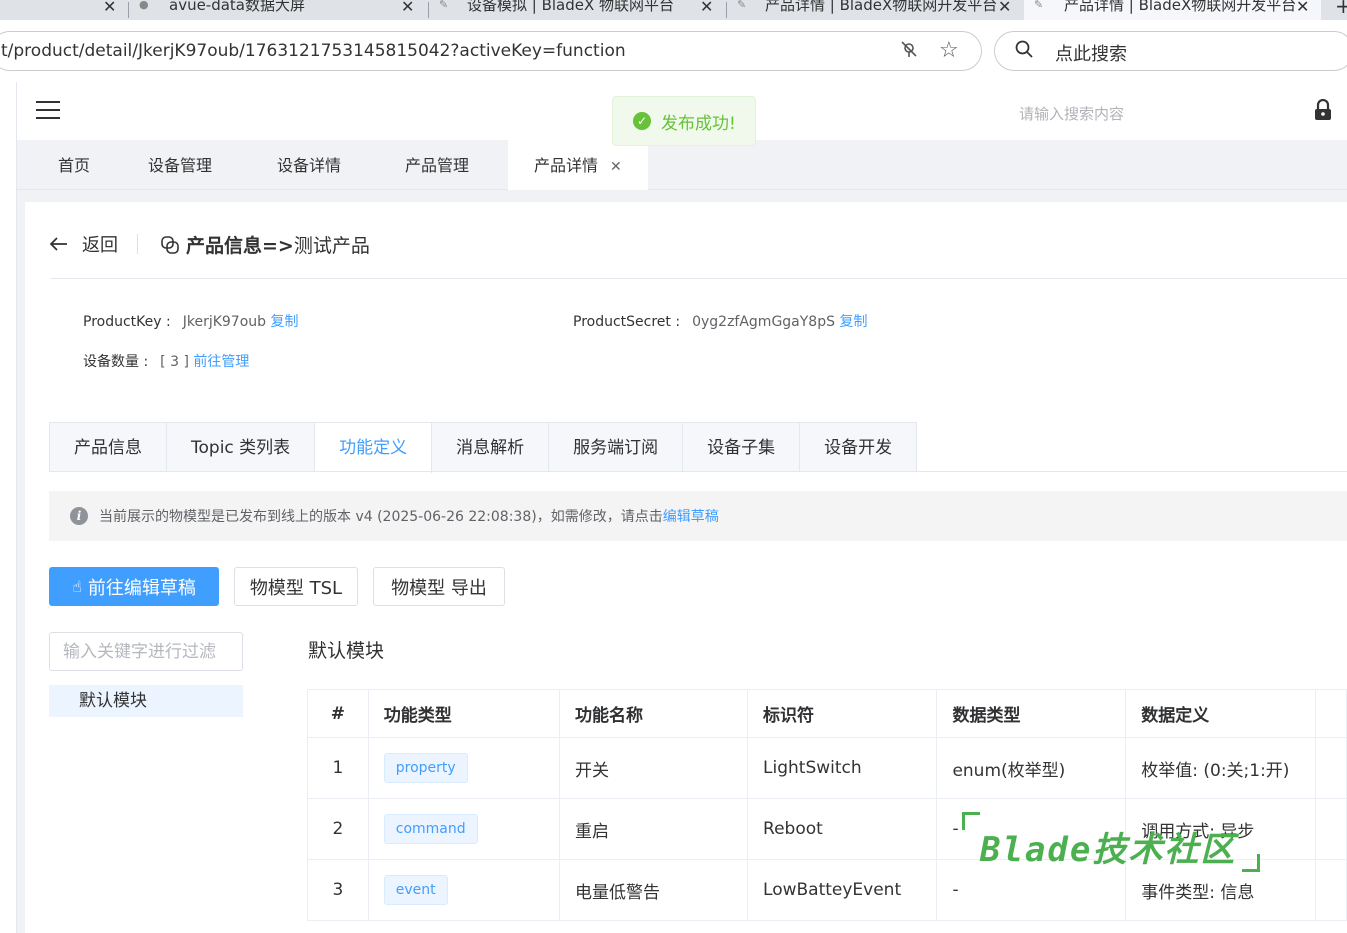 Image resolution: width=1347 pixels, height=933 pixels. I want to click on route-tab-label: 设备管理, so click(180, 165).